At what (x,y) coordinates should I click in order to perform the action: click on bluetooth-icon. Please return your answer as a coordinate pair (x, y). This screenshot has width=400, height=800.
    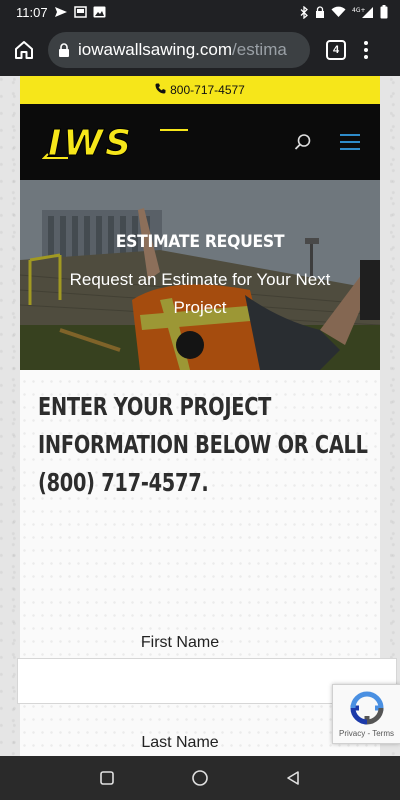
    Looking at the image, I should click on (304, 12).